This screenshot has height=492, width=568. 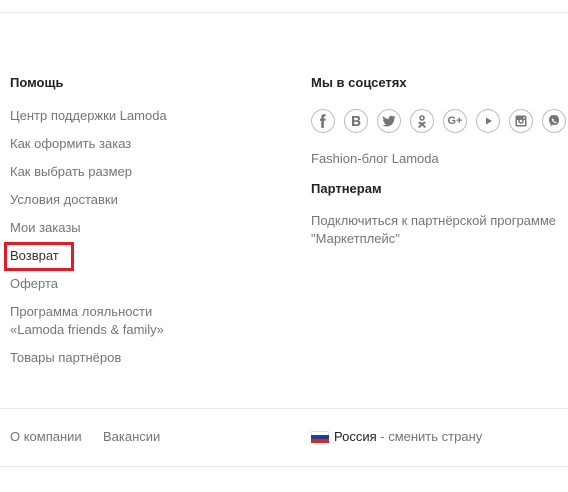 What do you see at coordinates (65, 358) in the screenshot?
I see `link-partner-goods: Товары партнёров` at bounding box center [65, 358].